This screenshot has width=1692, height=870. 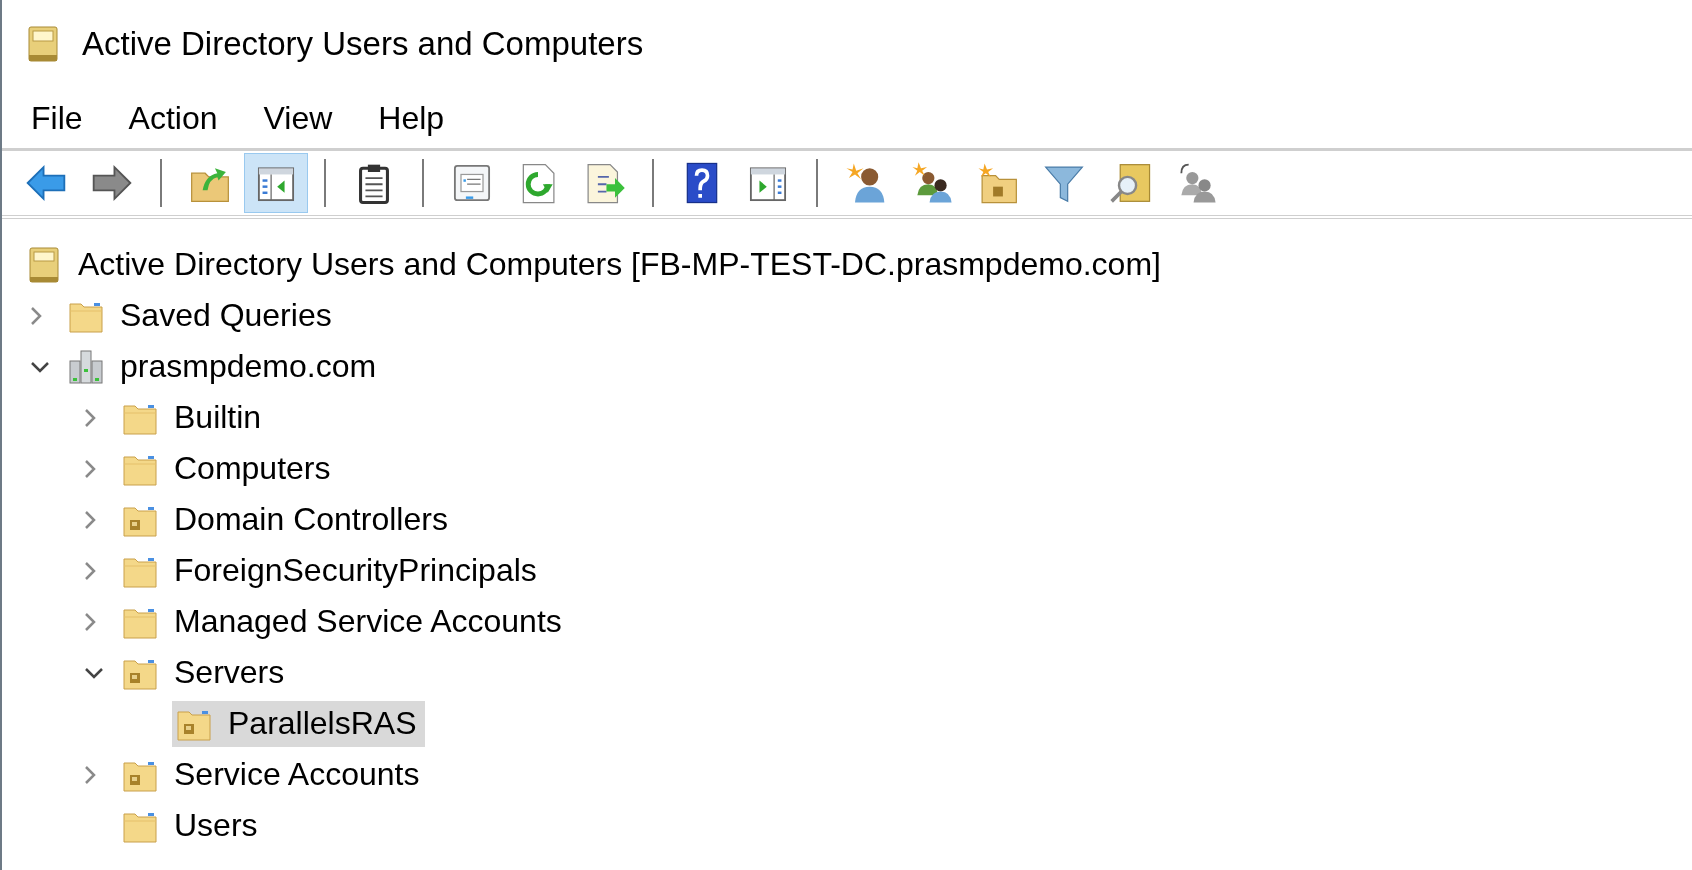 I want to click on console-tree-button, so click(x=276, y=183).